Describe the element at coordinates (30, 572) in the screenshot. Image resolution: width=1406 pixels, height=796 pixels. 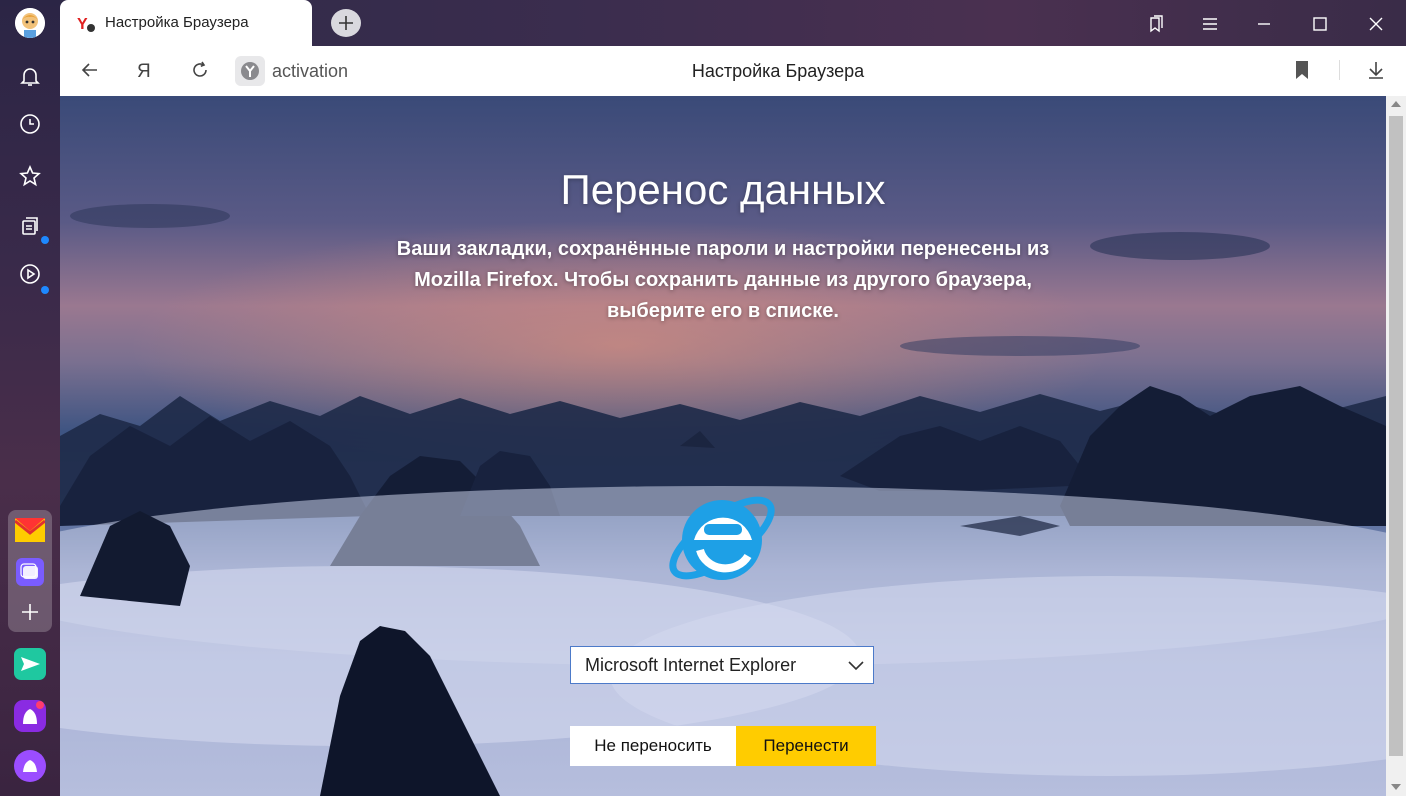
I see `messenger-icon` at that location.